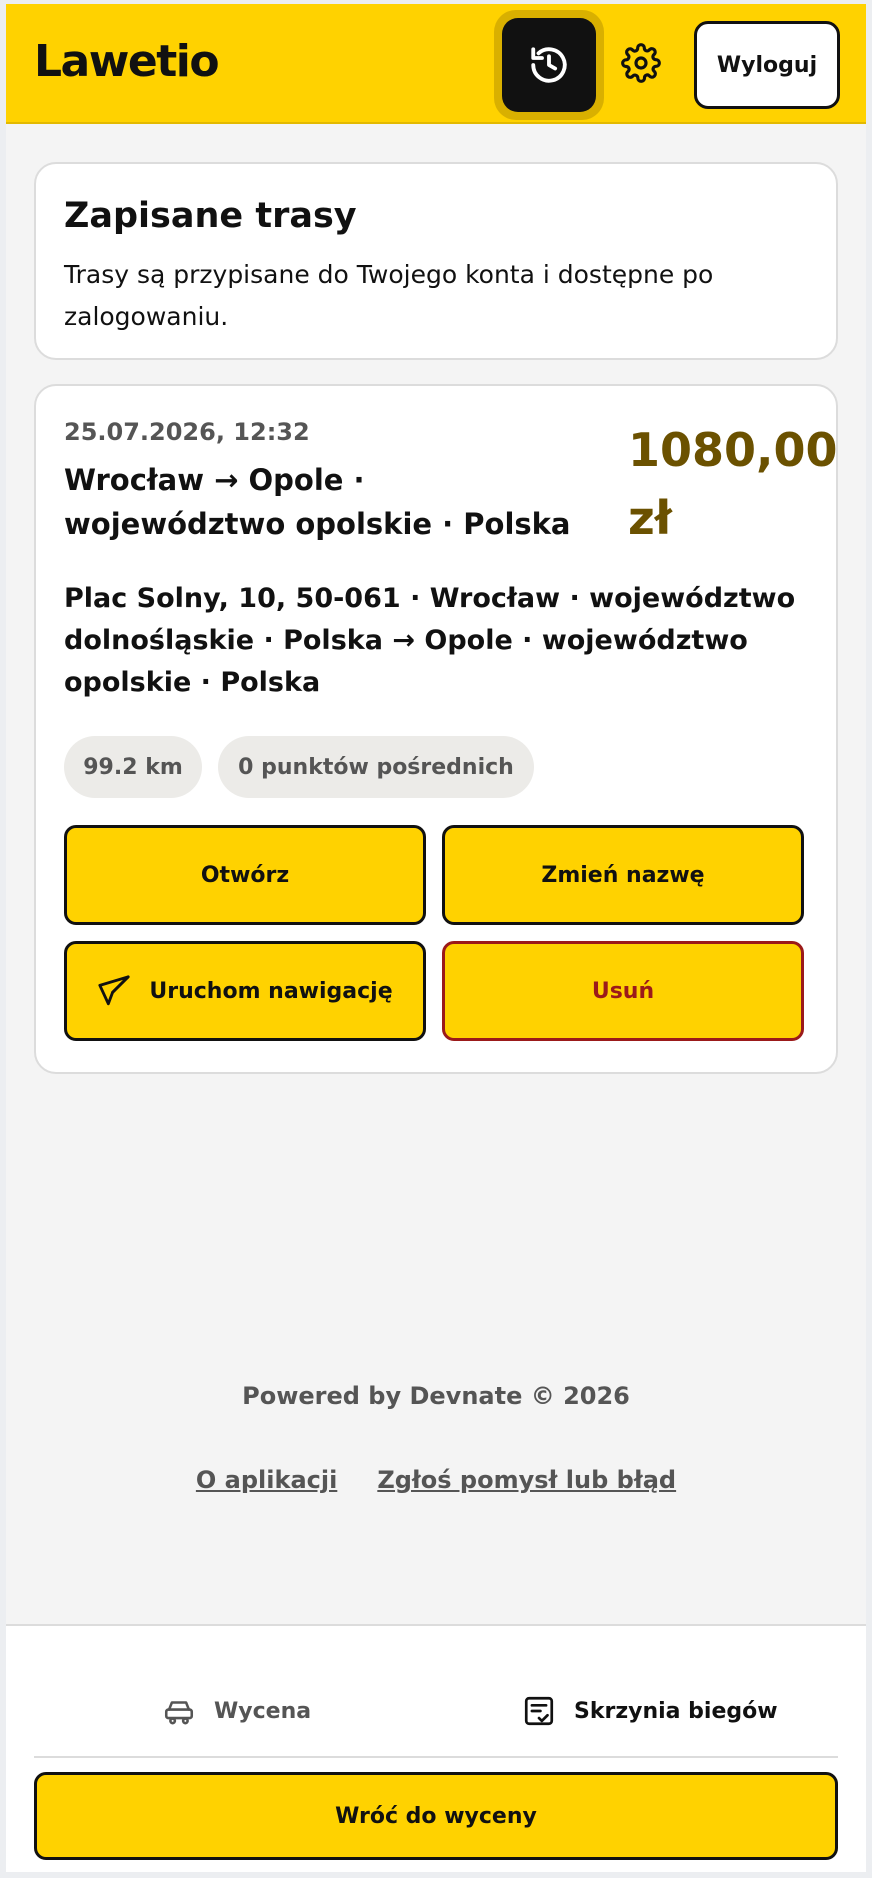 The height and width of the screenshot is (1878, 872). I want to click on tab-wycena: Wycena, so click(236, 1711).